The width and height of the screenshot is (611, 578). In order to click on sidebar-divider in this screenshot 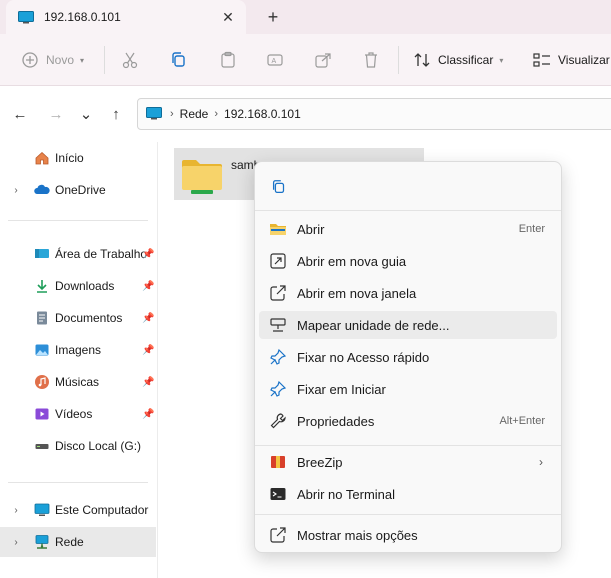, I will do `click(78, 482)`.